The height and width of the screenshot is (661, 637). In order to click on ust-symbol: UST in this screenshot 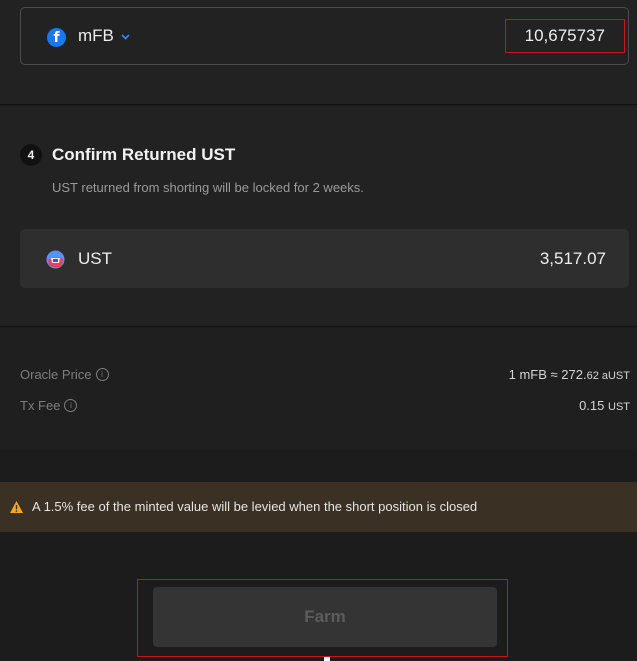, I will do `click(95, 258)`.